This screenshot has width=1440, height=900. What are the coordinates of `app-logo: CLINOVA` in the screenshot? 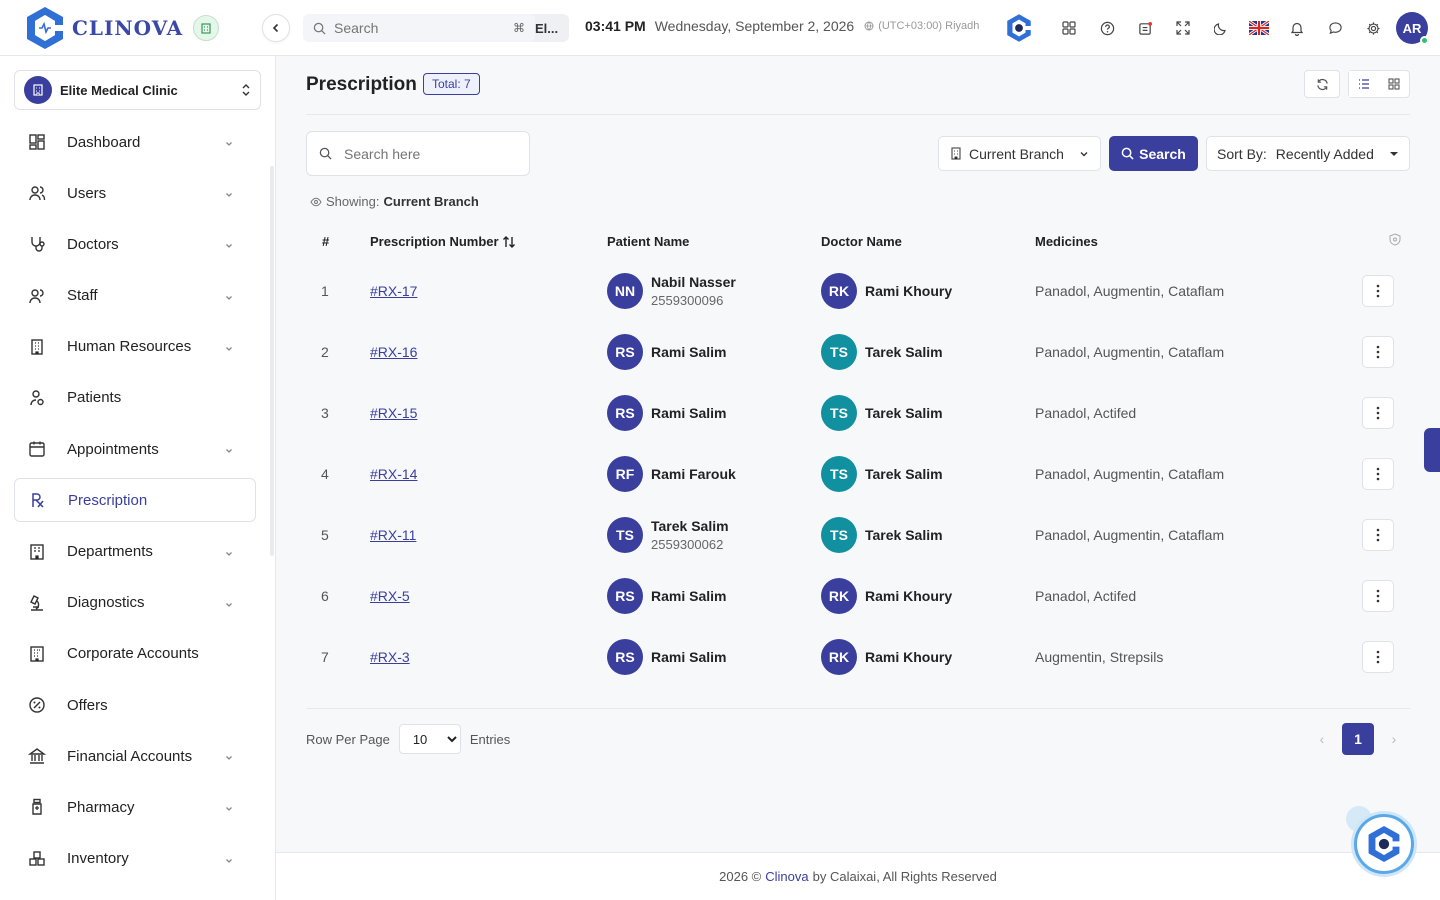 It's located at (129, 28).